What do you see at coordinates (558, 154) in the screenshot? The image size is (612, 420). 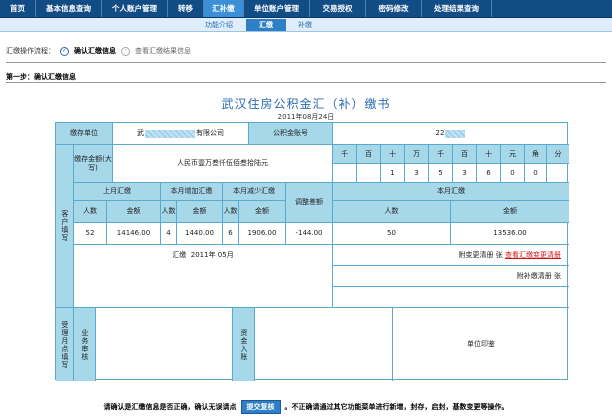 I see `digit-header: 分` at bounding box center [558, 154].